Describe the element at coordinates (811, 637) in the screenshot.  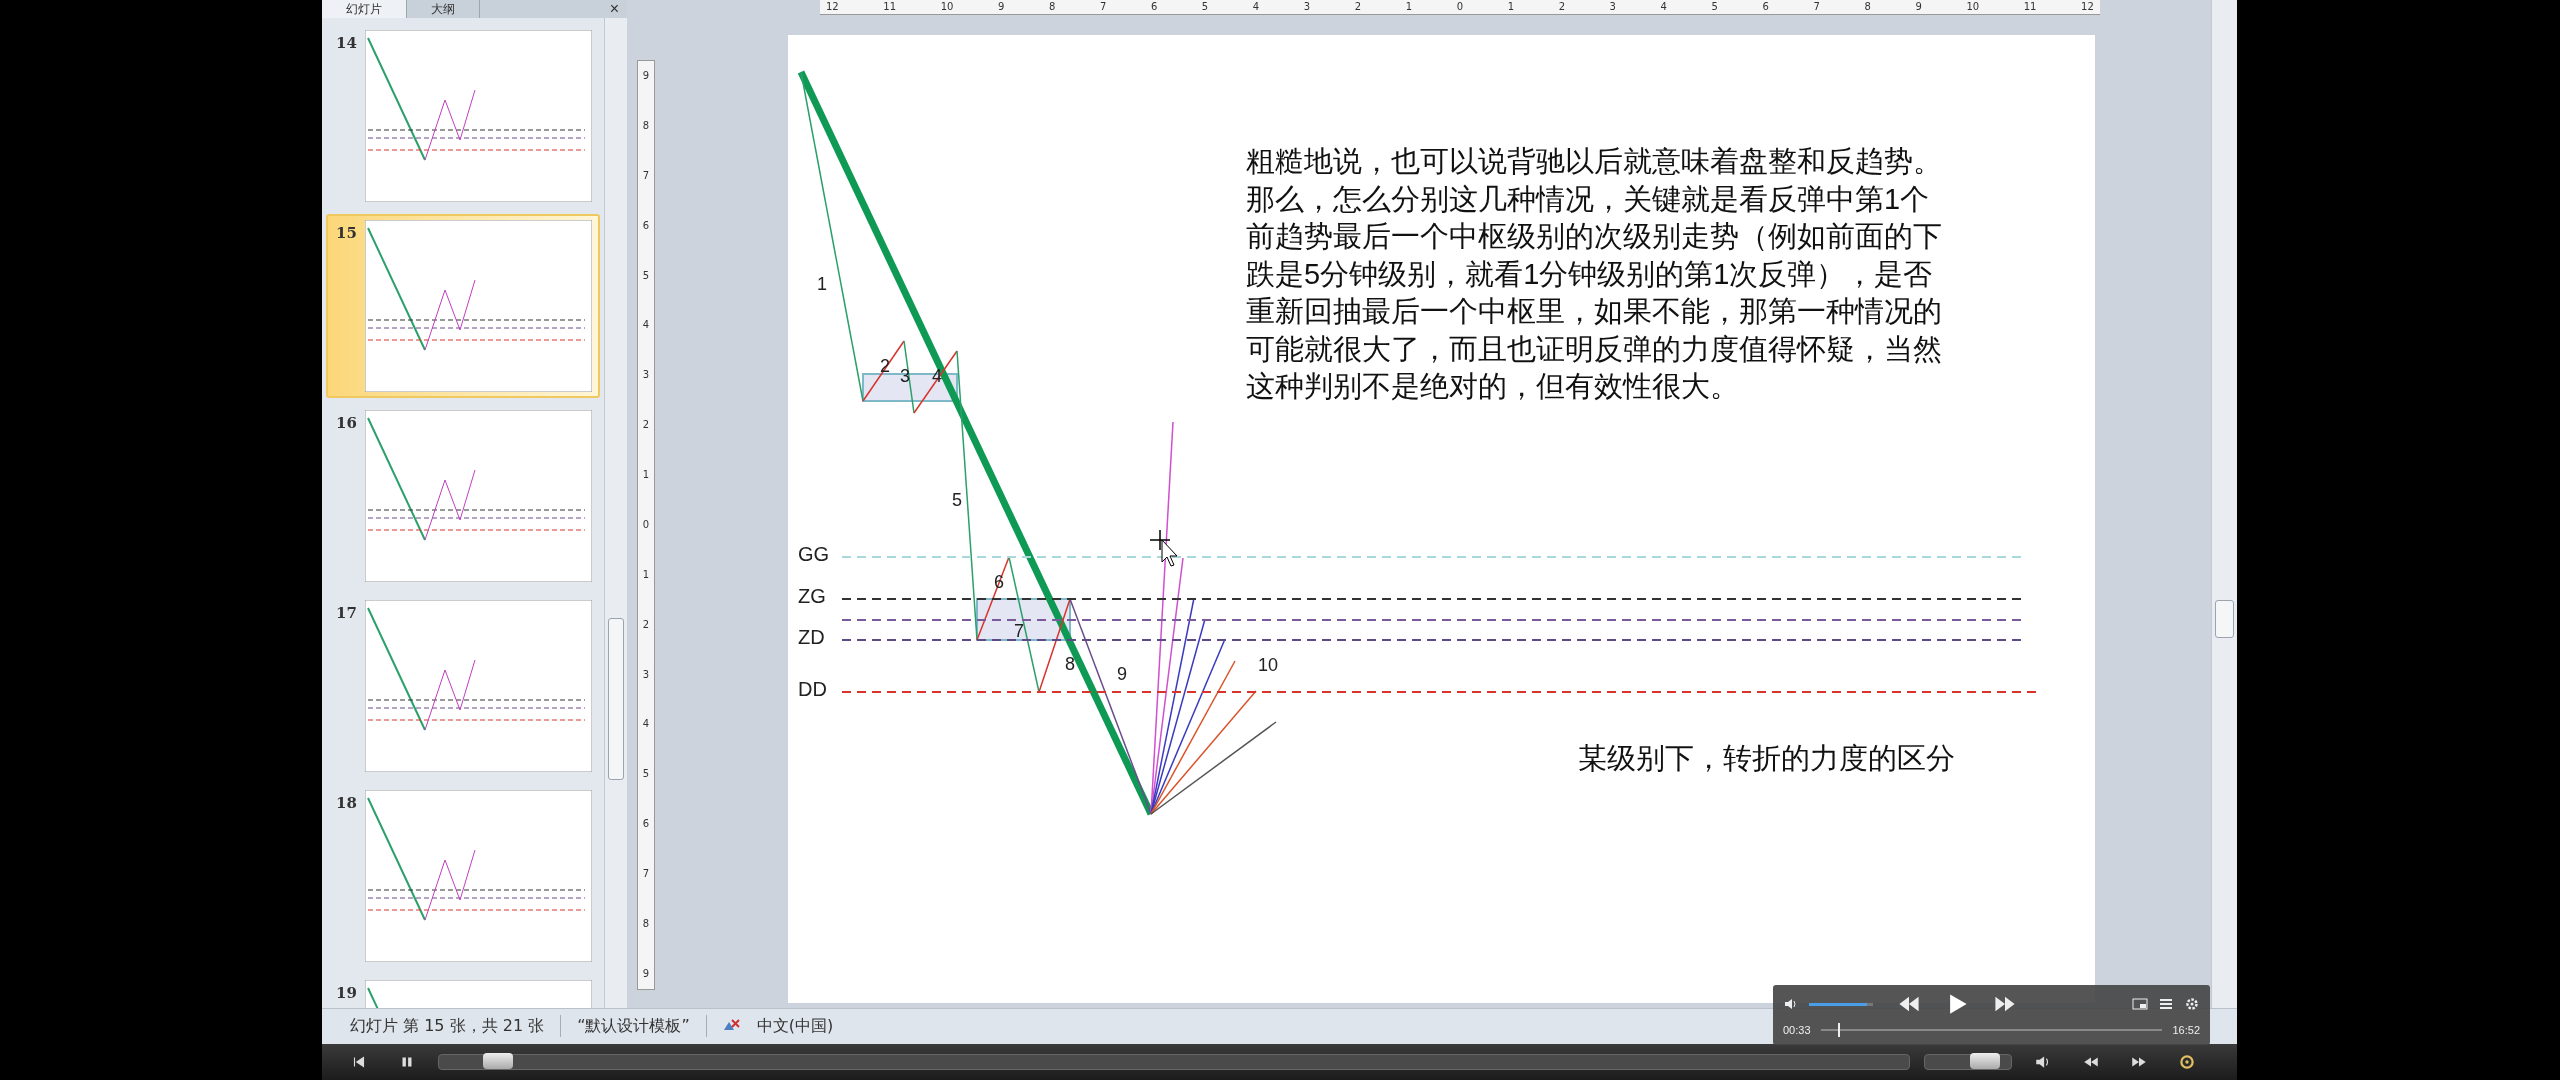
I see `level-label: ZD` at that location.